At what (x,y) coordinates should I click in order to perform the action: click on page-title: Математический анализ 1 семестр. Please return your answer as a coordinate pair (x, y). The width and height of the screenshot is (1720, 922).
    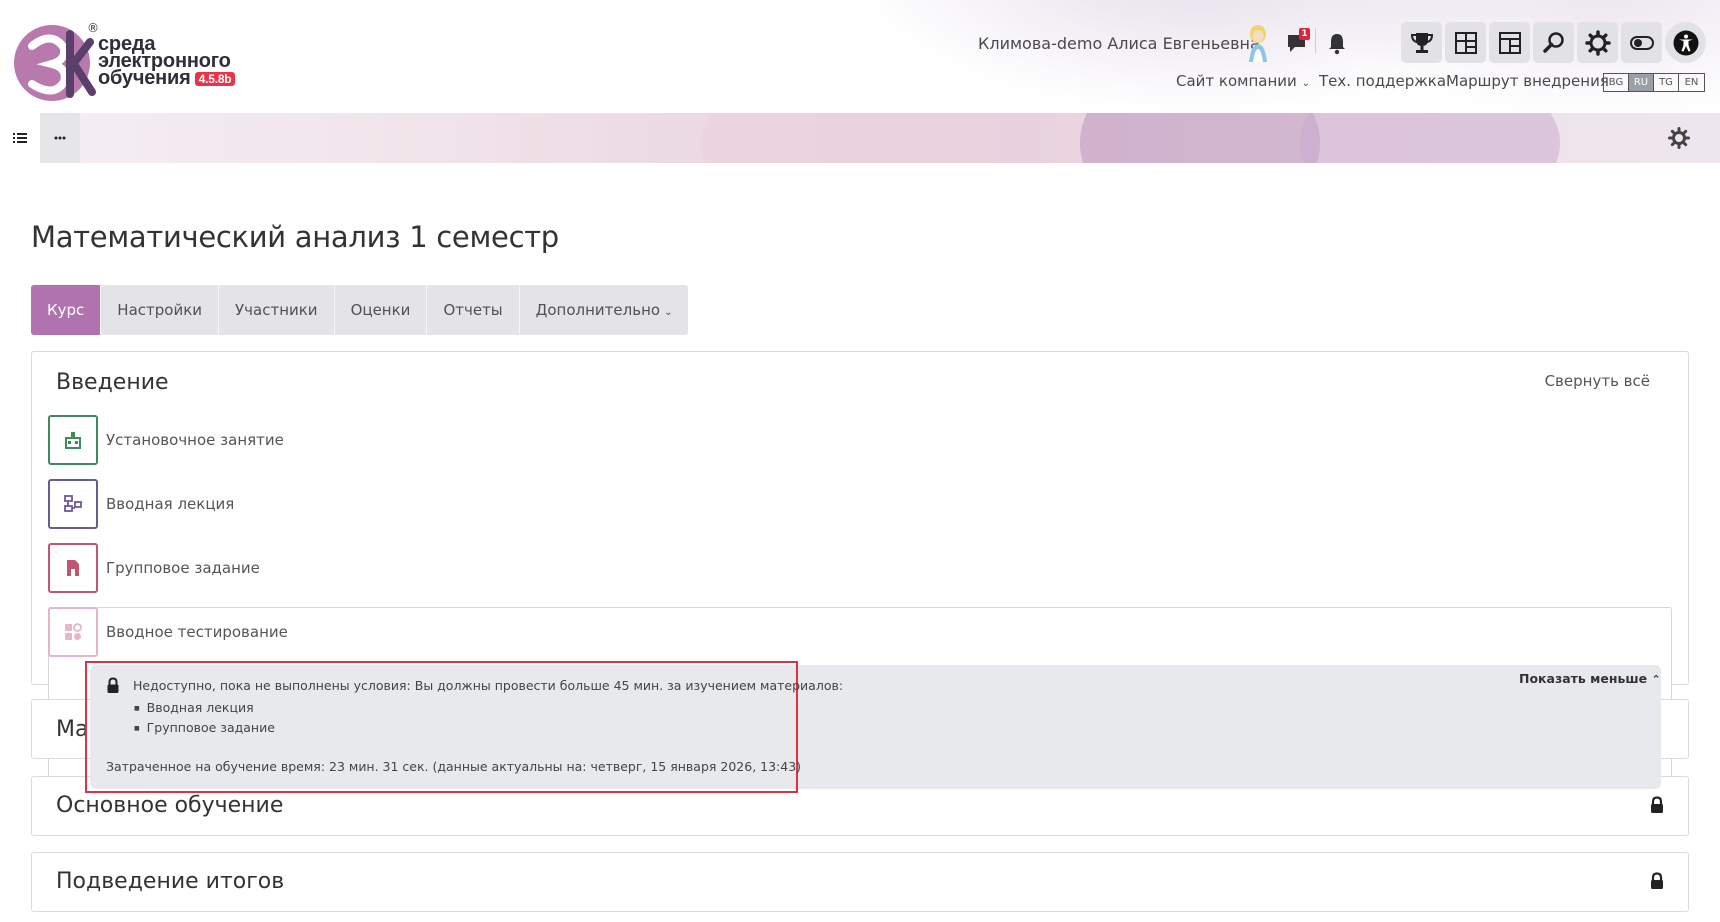
    Looking at the image, I should click on (295, 237).